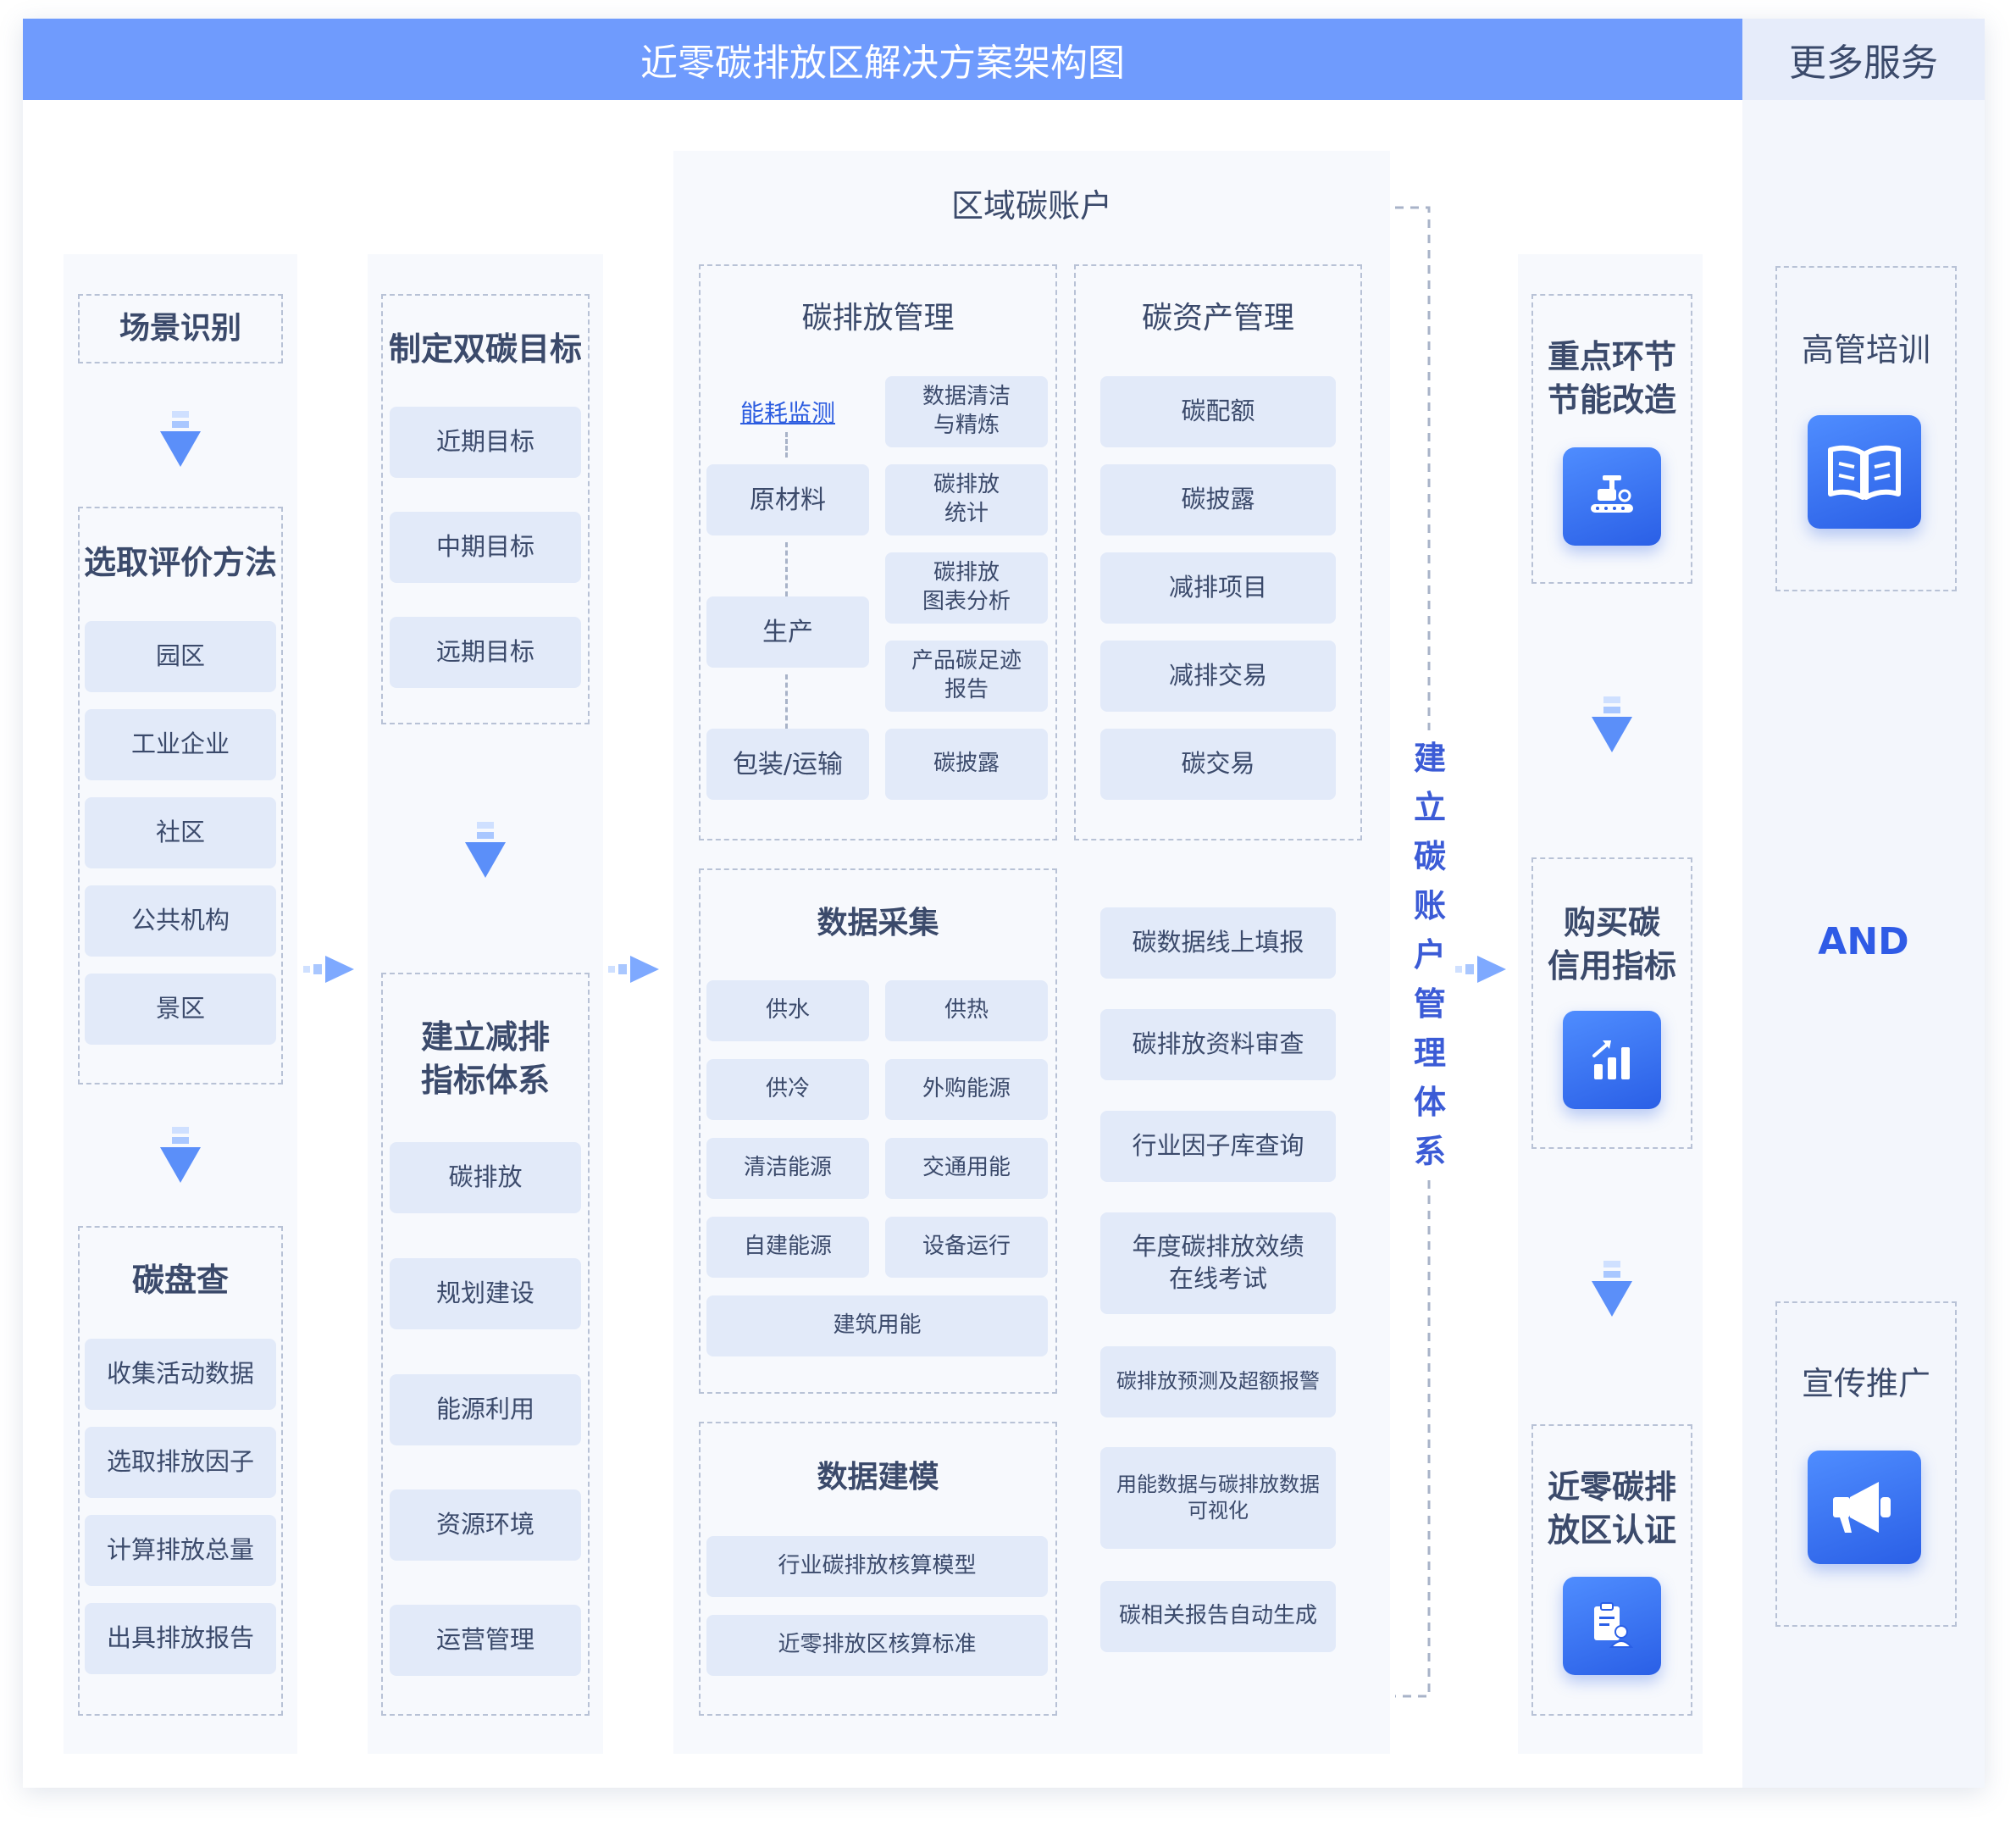 Image resolution: width=2016 pixels, height=1825 pixels. Describe the element at coordinates (1864, 472) in the screenshot. I see `book-icon` at that location.